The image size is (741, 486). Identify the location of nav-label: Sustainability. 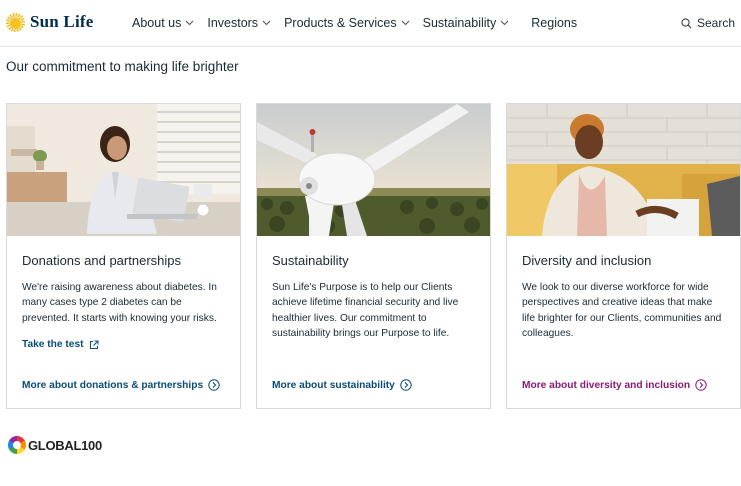
(459, 23).